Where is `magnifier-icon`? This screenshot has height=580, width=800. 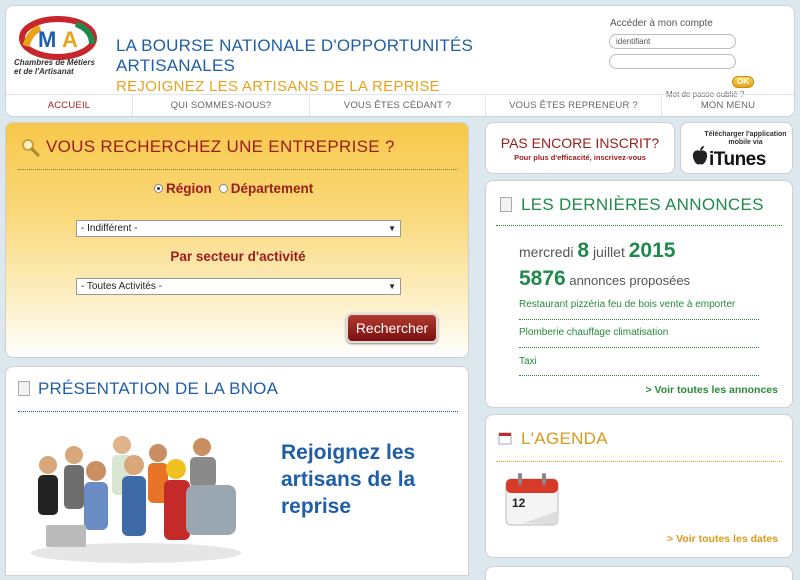 magnifier-icon is located at coordinates (31, 148).